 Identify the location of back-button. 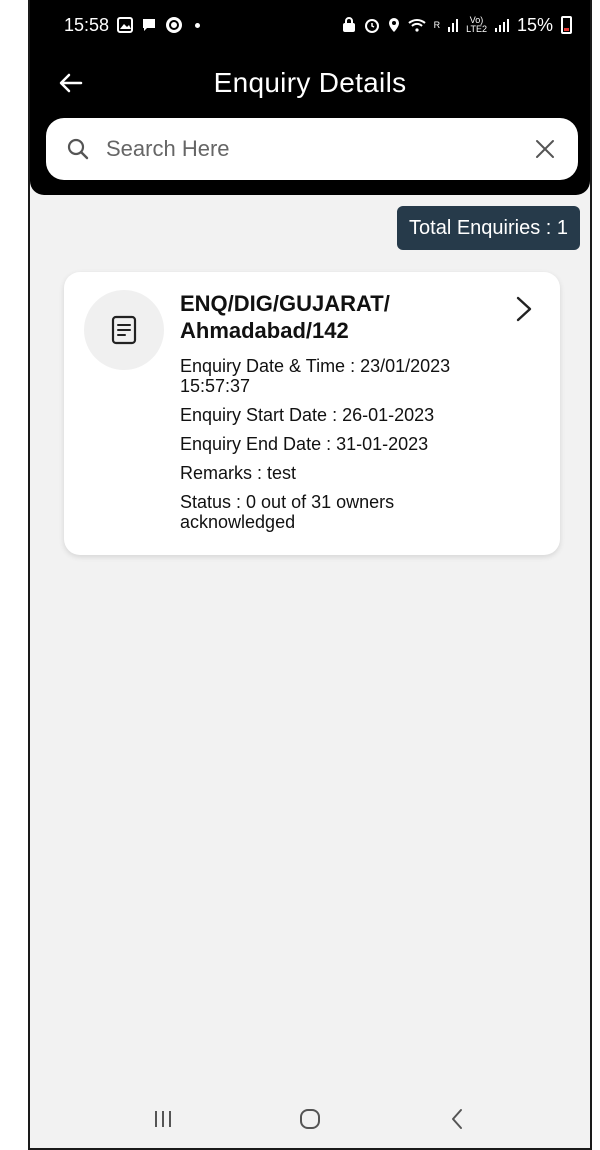
(71, 83).